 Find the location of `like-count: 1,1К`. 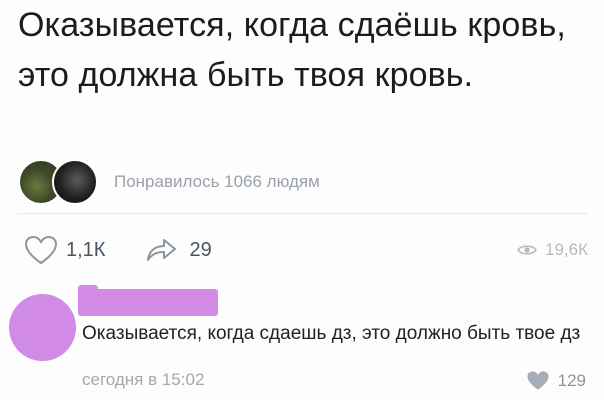

like-count: 1,1К is located at coordinates (86, 249).